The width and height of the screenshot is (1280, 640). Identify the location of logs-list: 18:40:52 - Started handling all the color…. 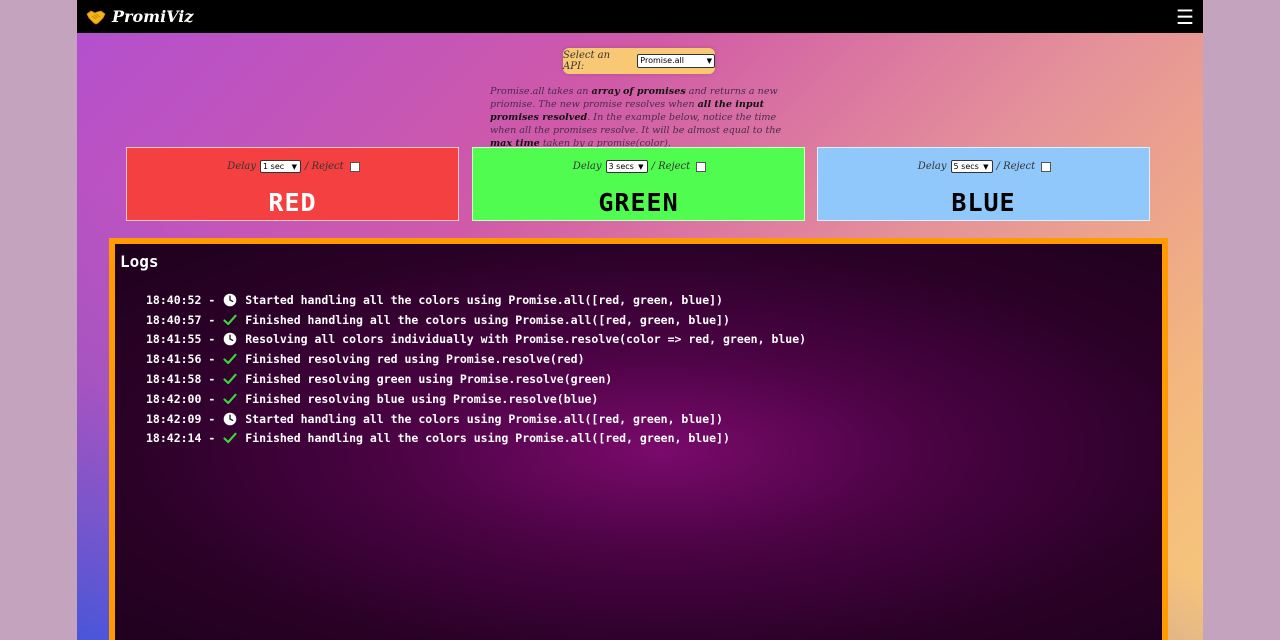
(476, 369).